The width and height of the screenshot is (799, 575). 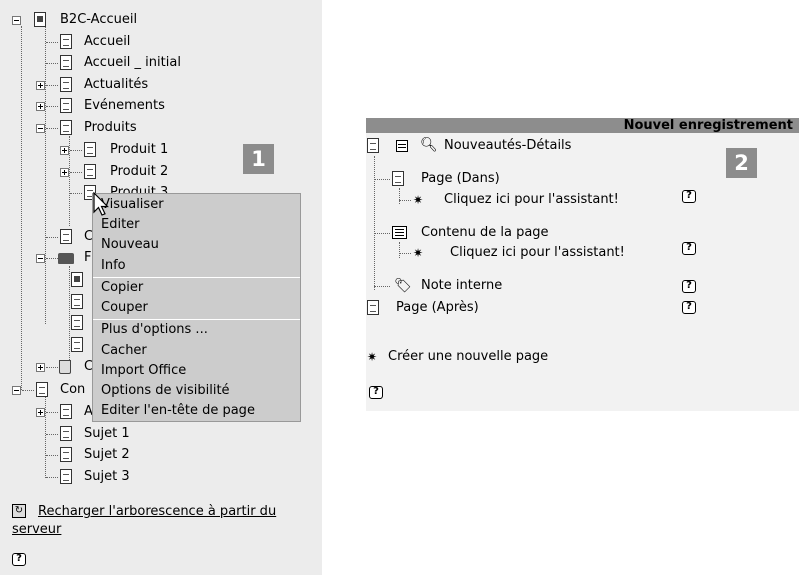 I want to click on create-page-link: Créer une nouvelle page, so click(x=468, y=357).